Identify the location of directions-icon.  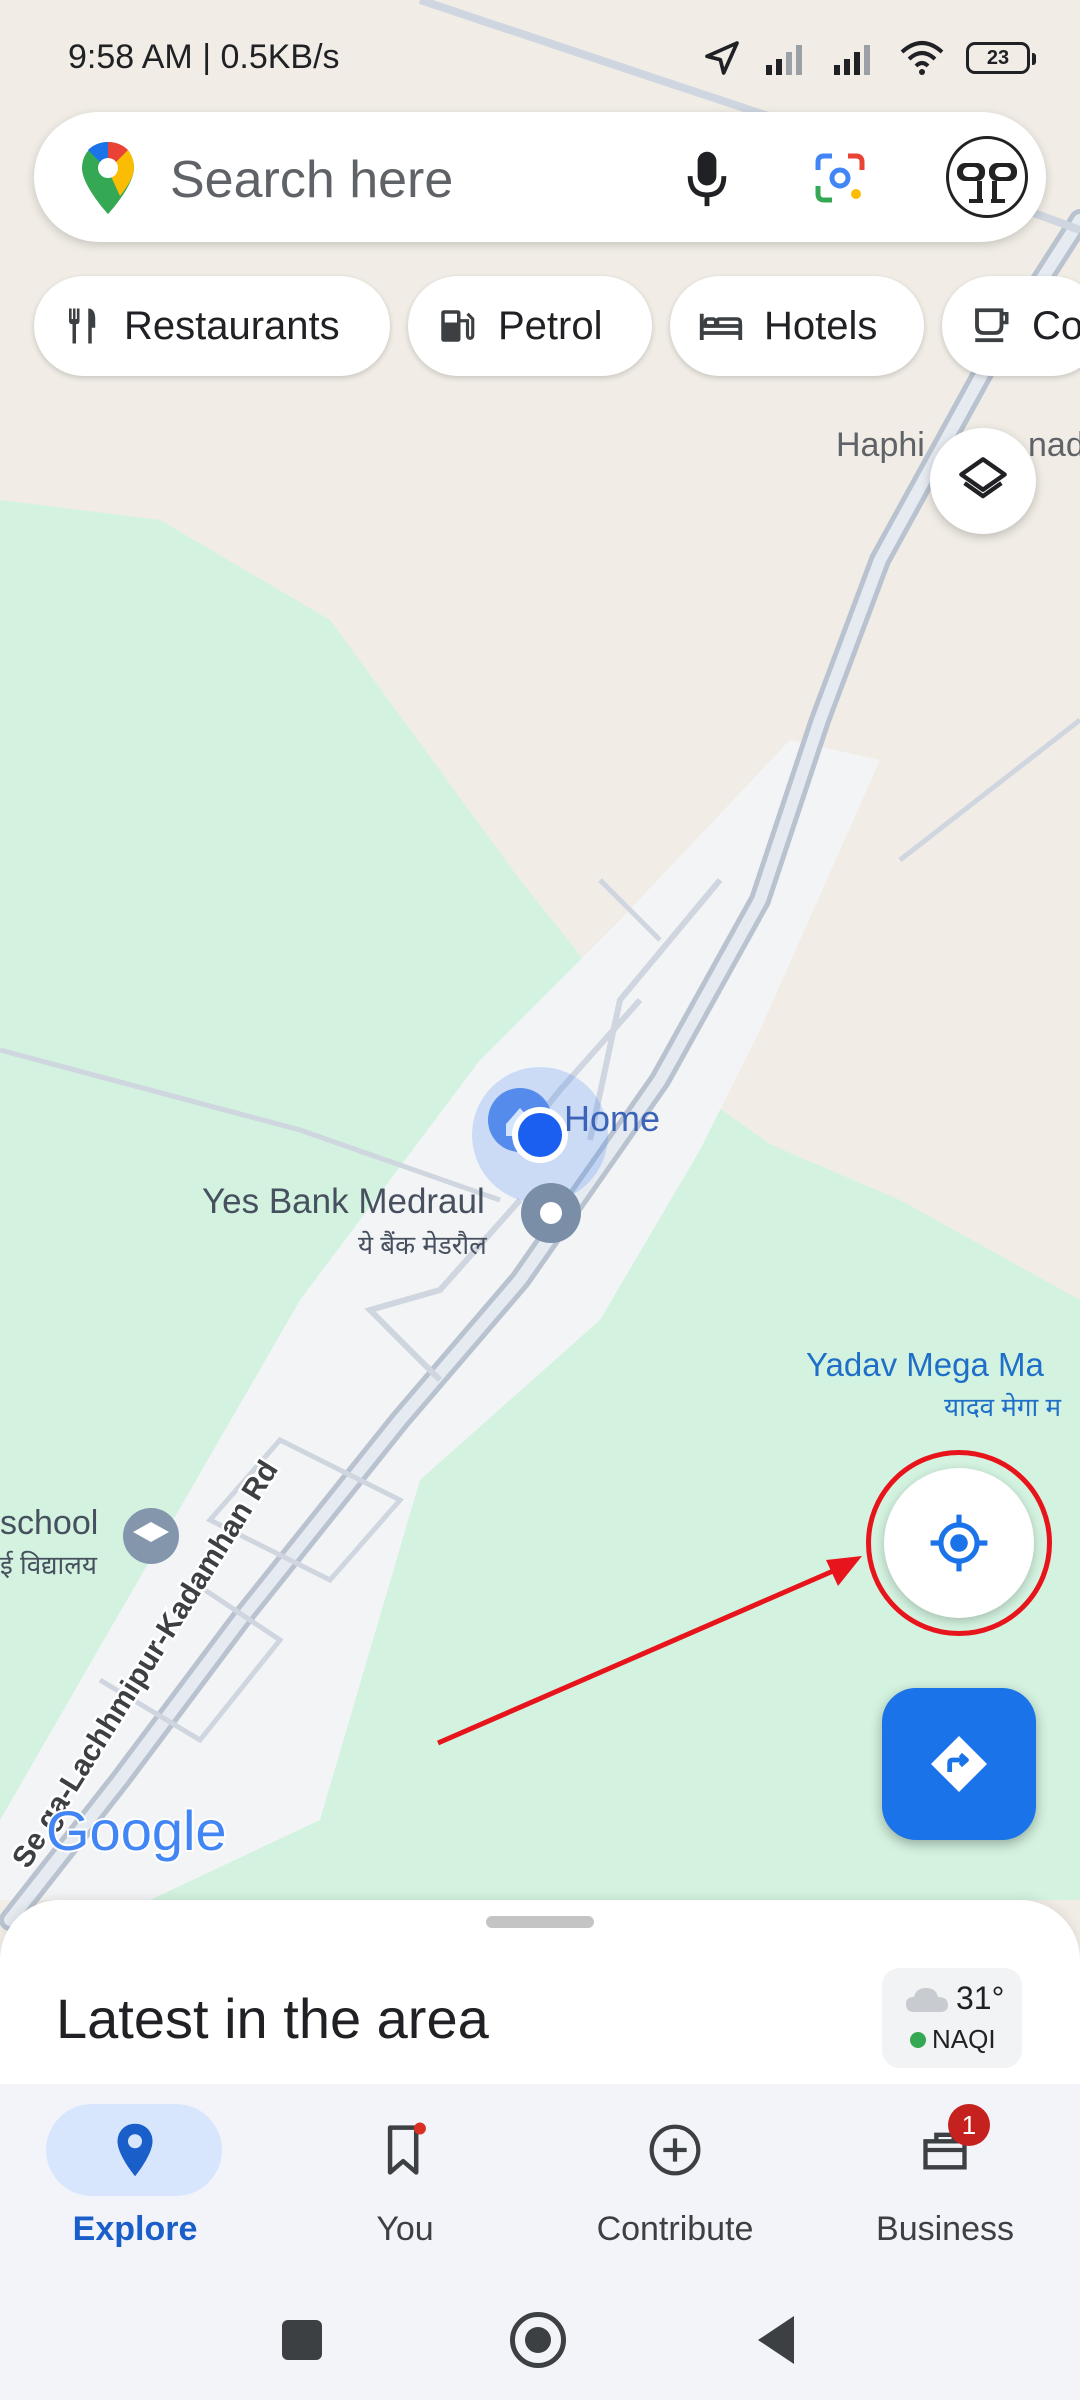
(959, 1764).